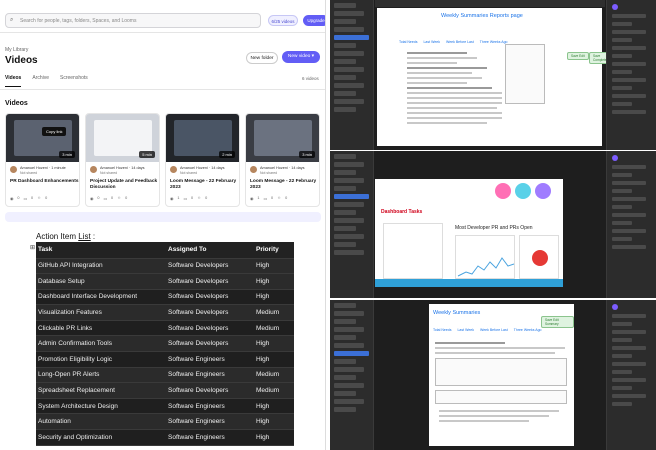 The height and width of the screenshot is (450, 656). I want to click on author-label: Amanuel Hozeni · 14 days, so click(202, 168).